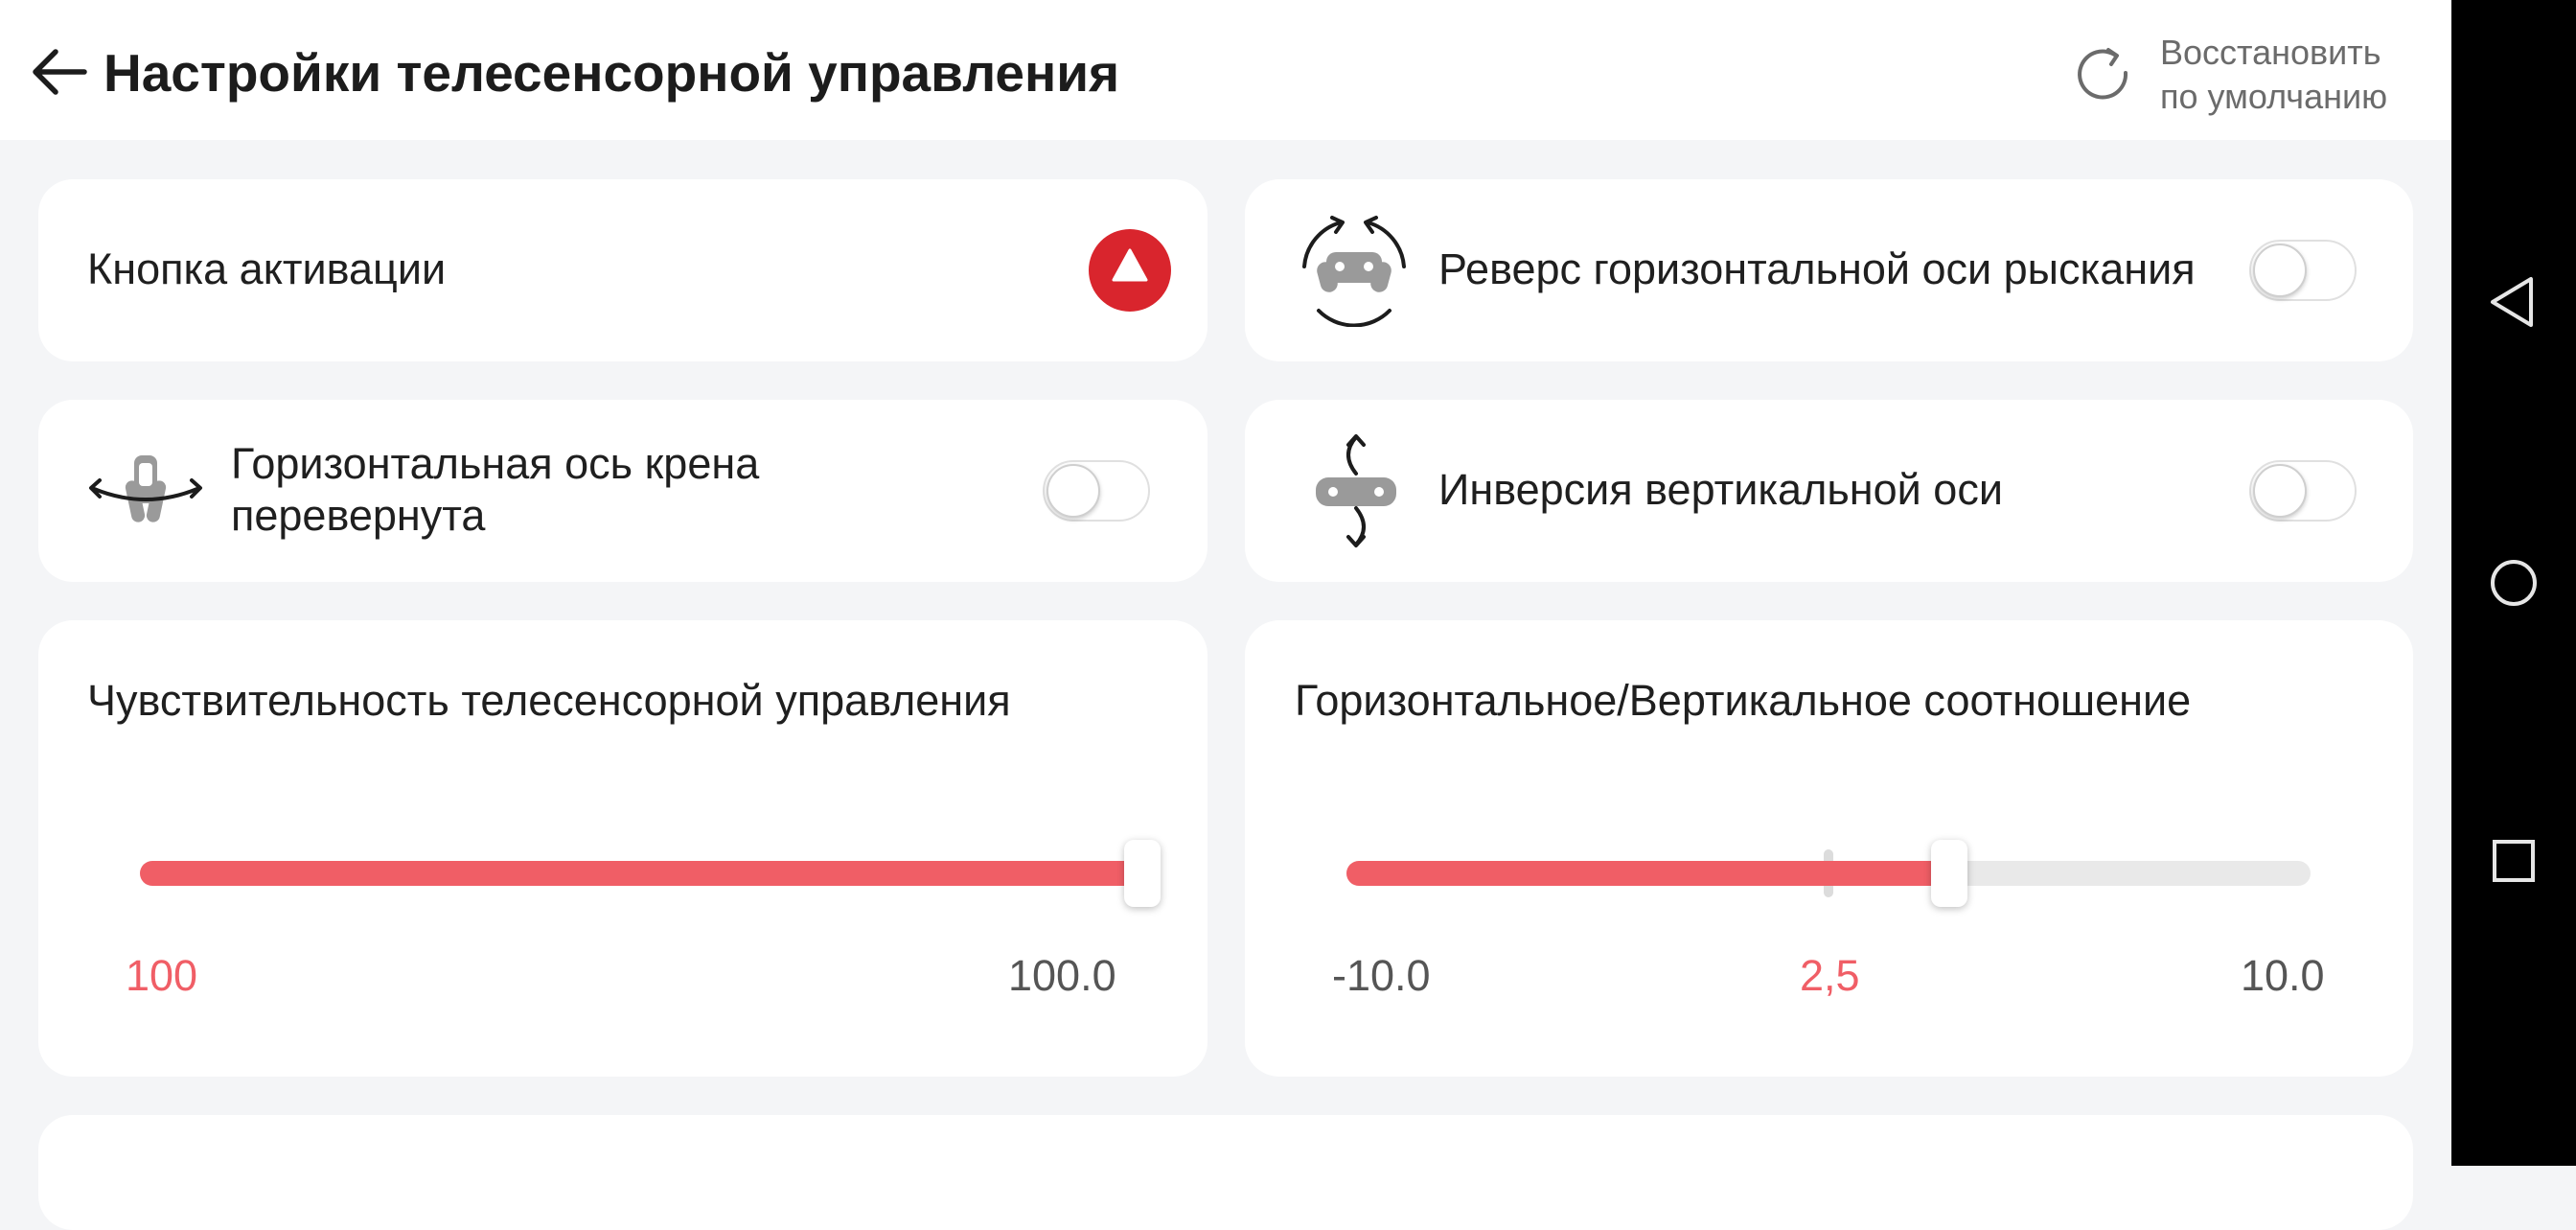 Image resolution: width=2576 pixels, height=1230 pixels. I want to click on sensitivity-current-value: 100, so click(162, 975).